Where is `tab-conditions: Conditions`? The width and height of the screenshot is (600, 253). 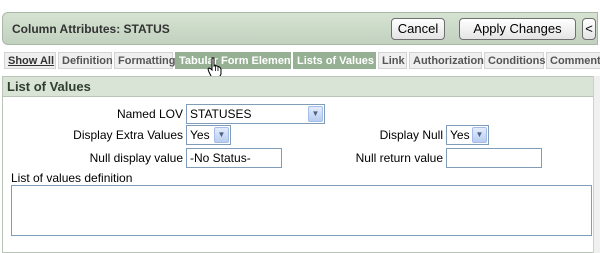
tab-conditions: Conditions is located at coordinates (514, 60).